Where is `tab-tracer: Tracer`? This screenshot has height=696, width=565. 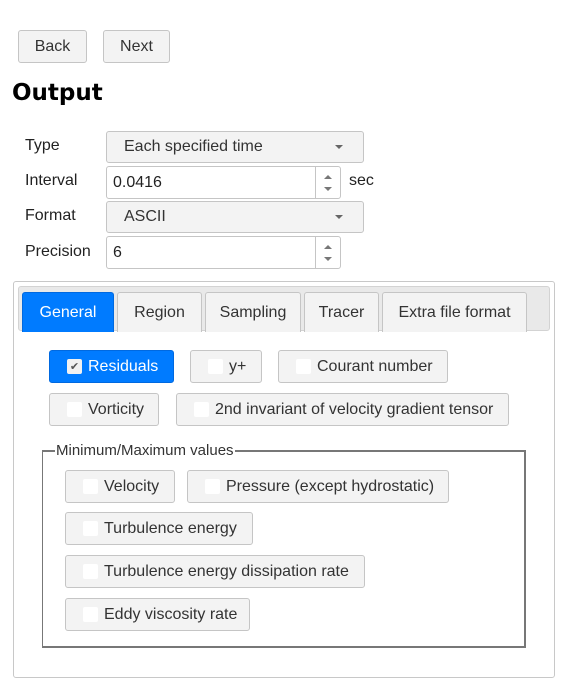
tab-tracer: Tracer is located at coordinates (341, 312).